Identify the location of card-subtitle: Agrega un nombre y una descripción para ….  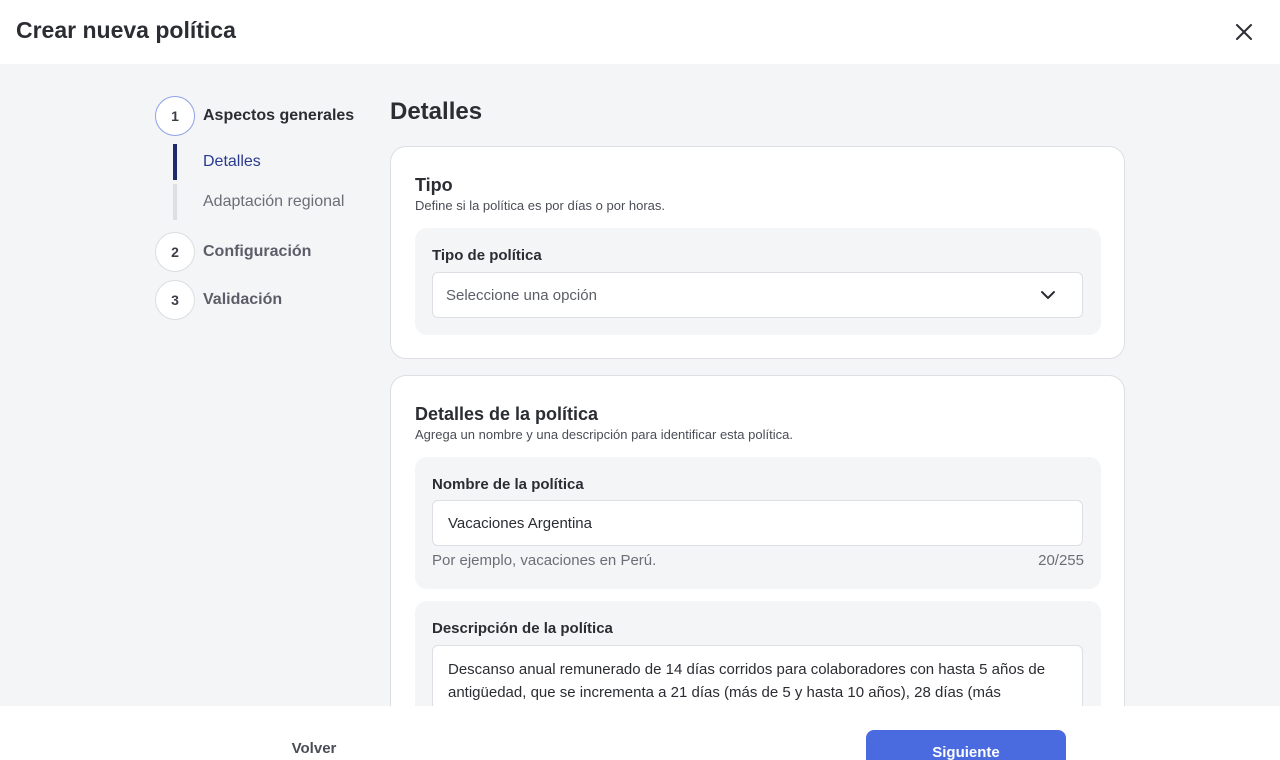
(604, 434).